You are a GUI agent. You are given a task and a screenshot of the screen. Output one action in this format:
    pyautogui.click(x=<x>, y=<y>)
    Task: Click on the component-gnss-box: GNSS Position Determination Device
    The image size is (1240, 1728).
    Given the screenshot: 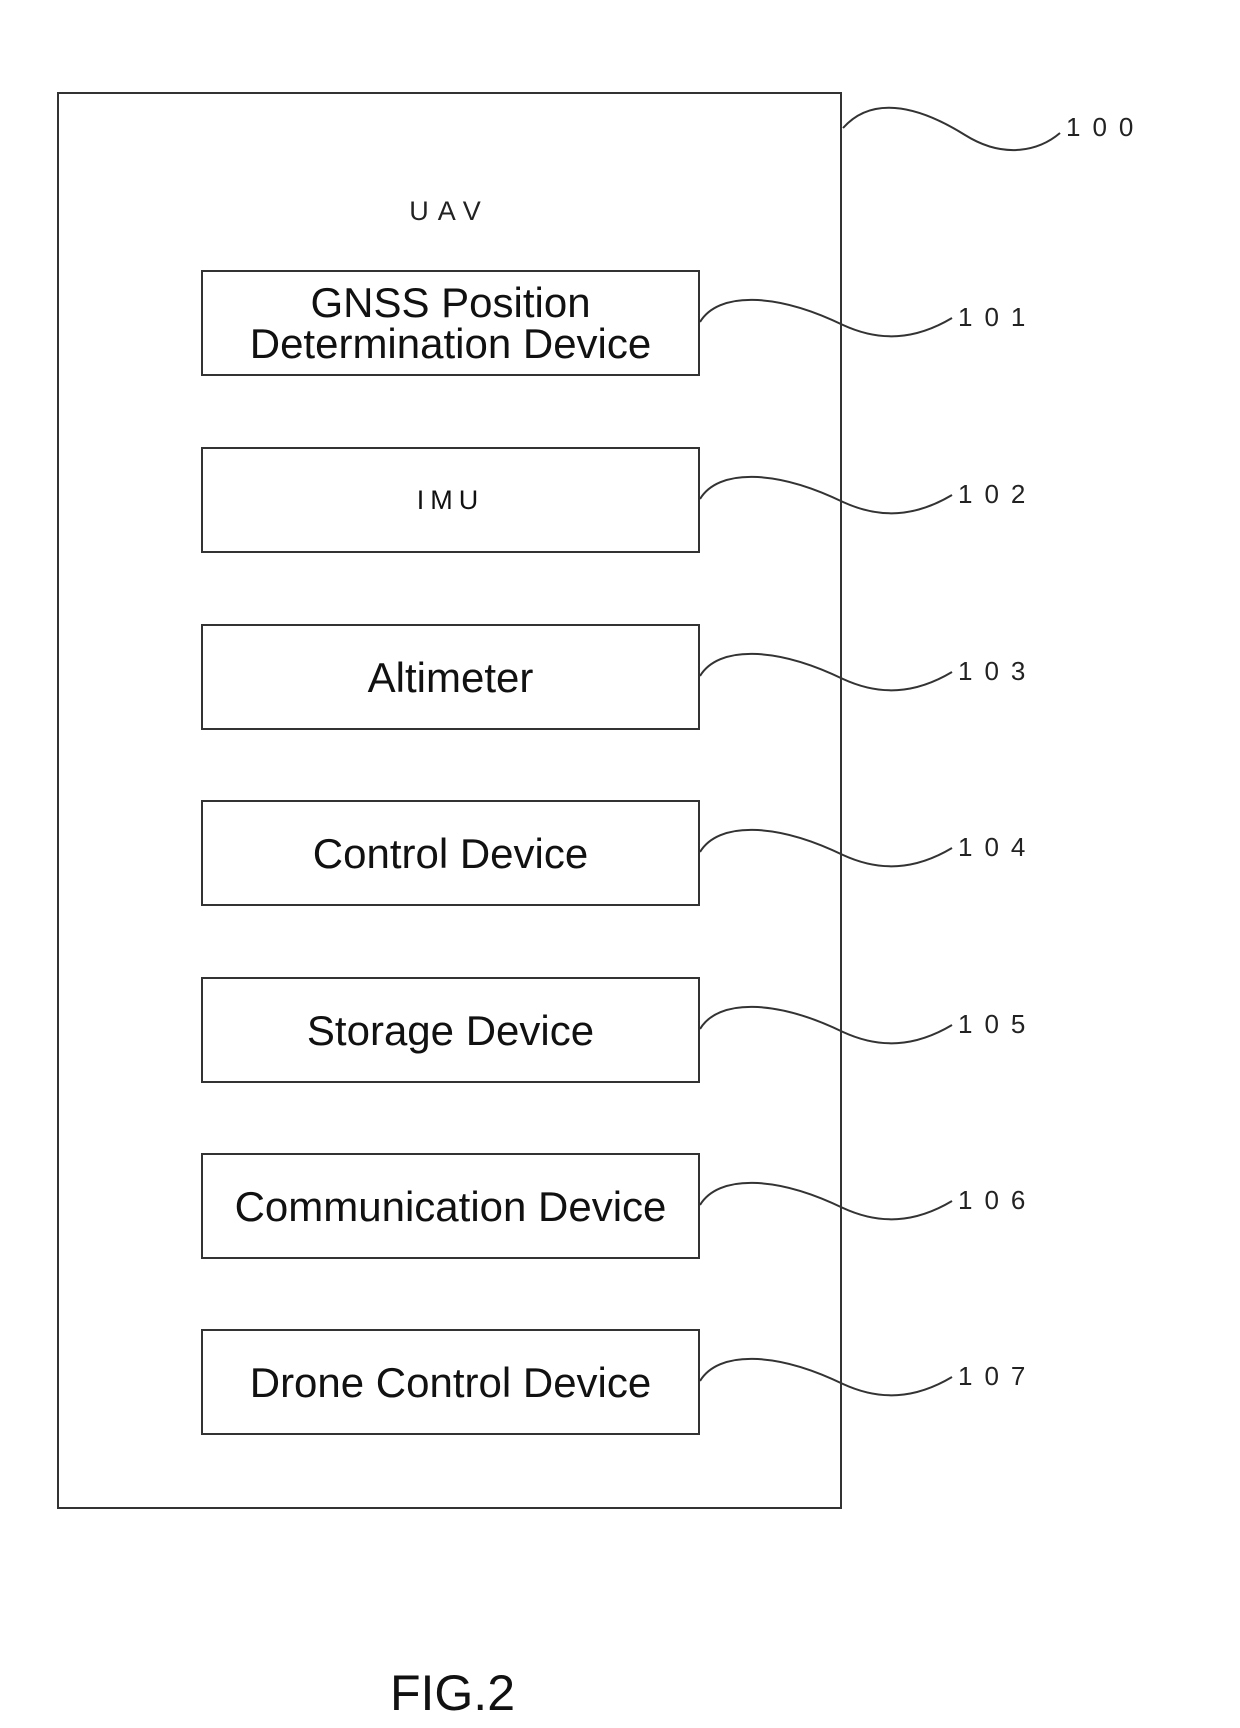 What is the action you would take?
    pyautogui.click(x=450, y=323)
    